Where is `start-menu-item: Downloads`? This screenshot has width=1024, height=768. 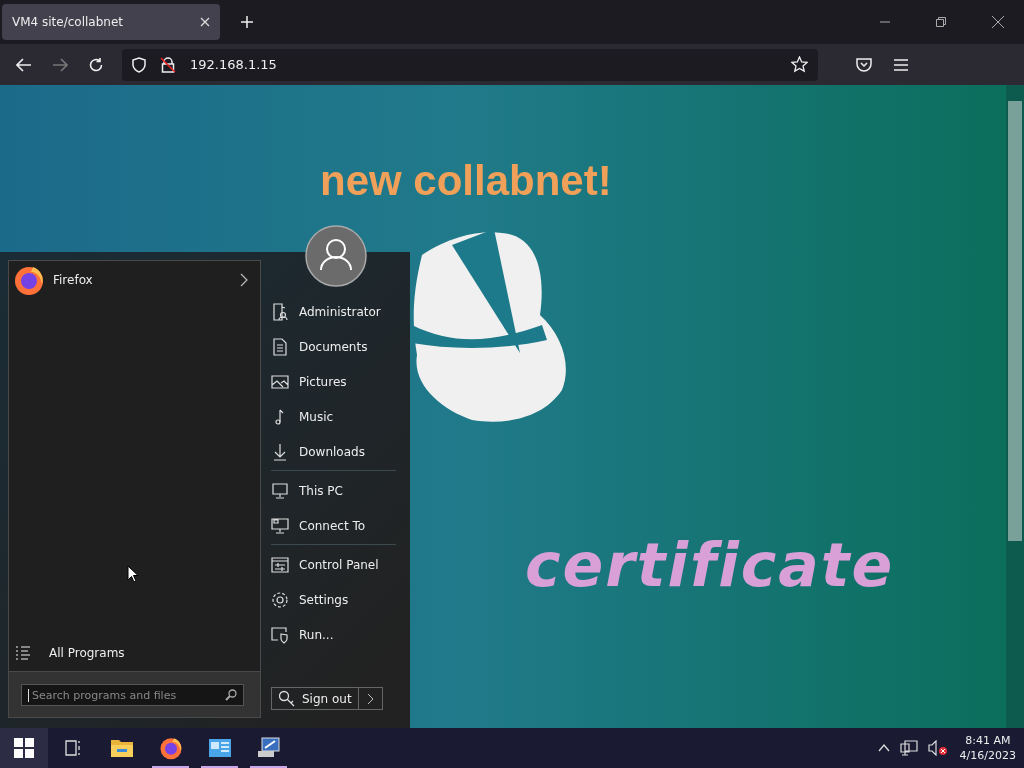
start-menu-item: Downloads is located at coordinates (333, 451).